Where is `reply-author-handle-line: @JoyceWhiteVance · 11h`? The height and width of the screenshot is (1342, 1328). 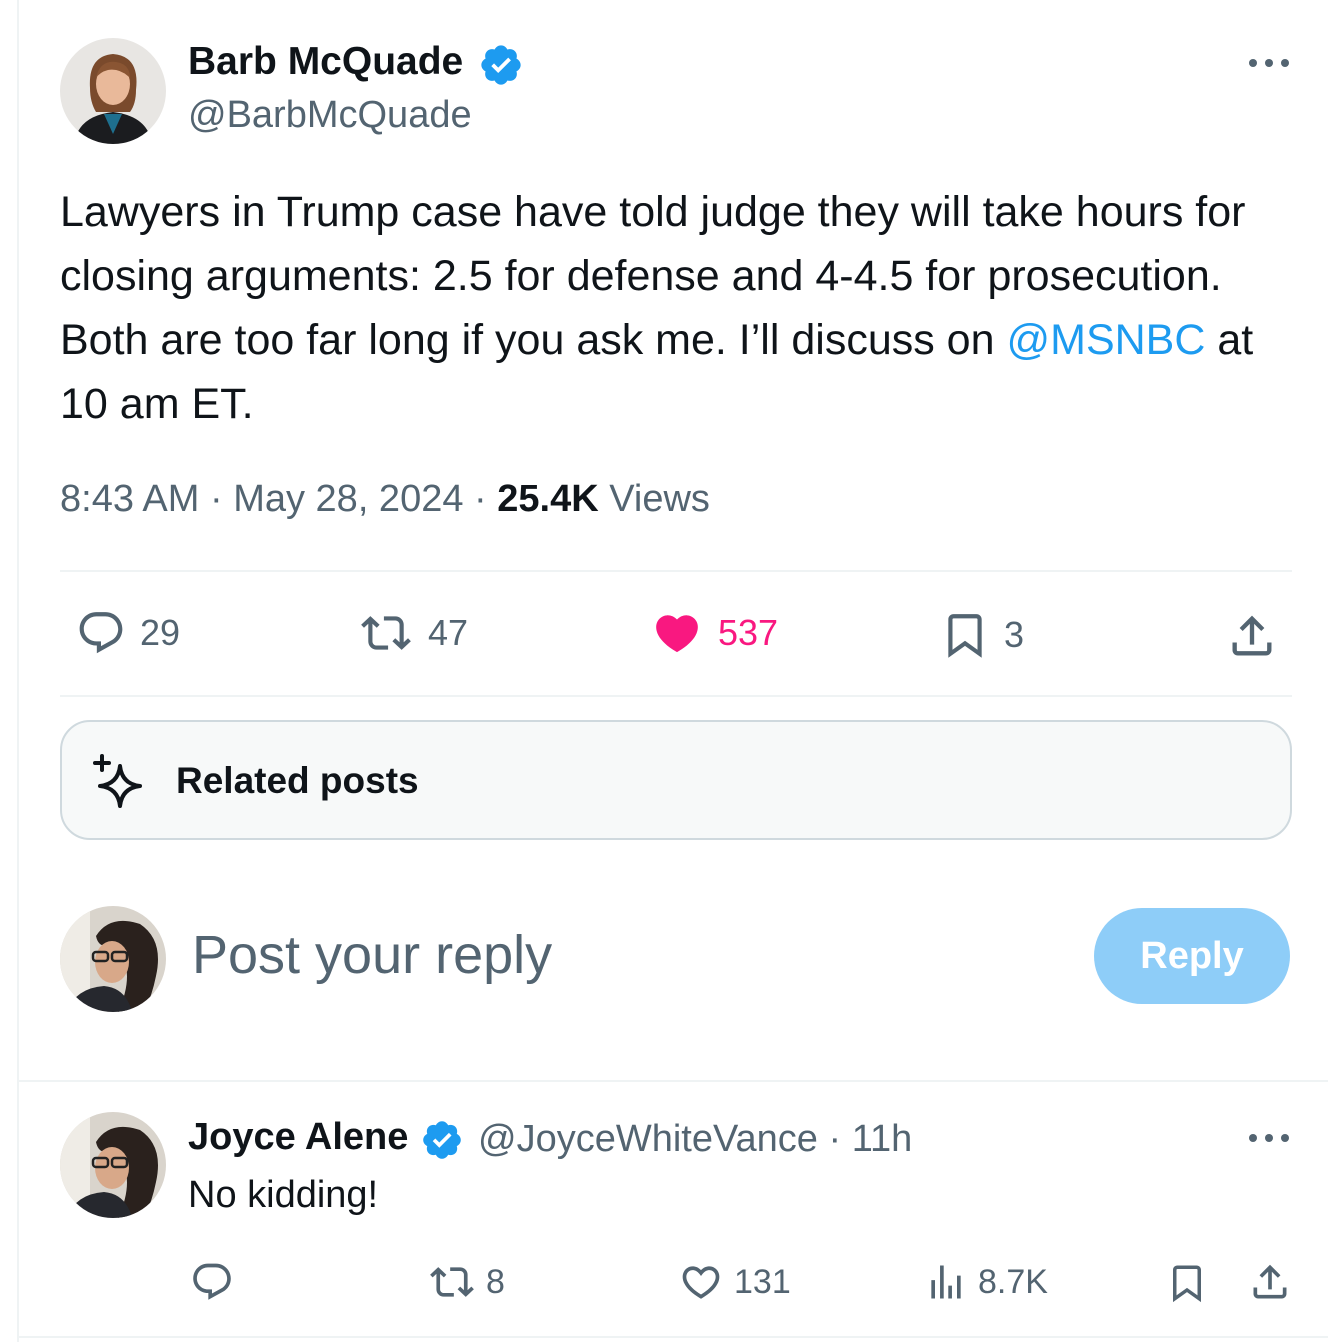
reply-author-handle-line: @JoyceWhiteVance · 11h is located at coordinates (695, 1139).